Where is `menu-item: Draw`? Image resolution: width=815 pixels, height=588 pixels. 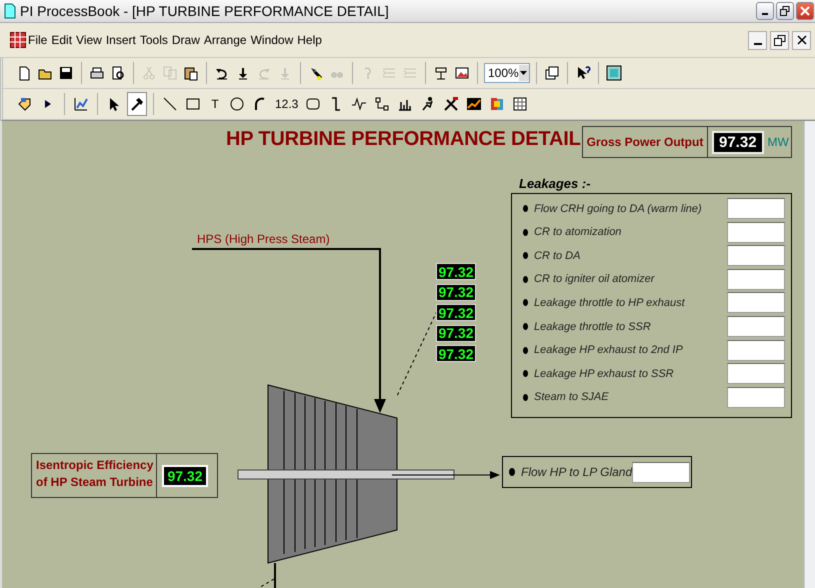
menu-item: Draw is located at coordinates (186, 40).